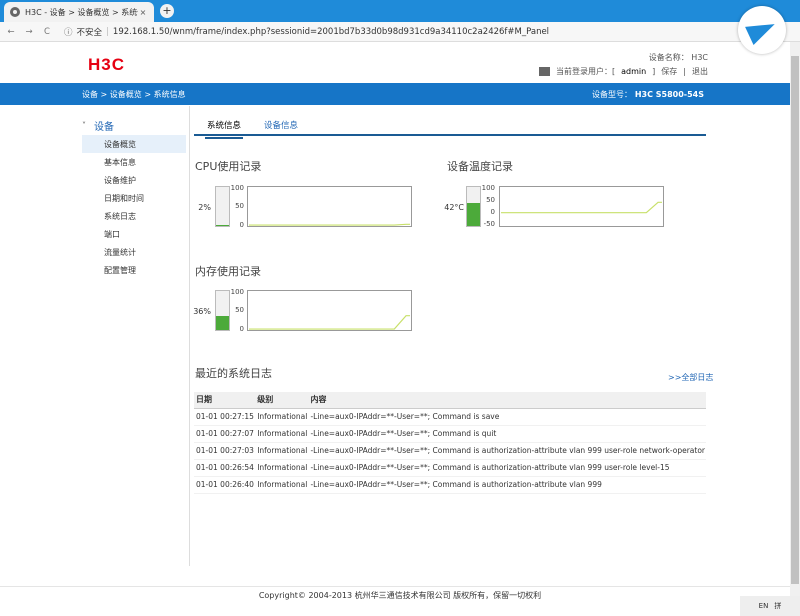 The width and height of the screenshot is (800, 616). Describe the element at coordinates (668, 57) in the screenshot. I see `device-name-label: 设备名称：` at that location.